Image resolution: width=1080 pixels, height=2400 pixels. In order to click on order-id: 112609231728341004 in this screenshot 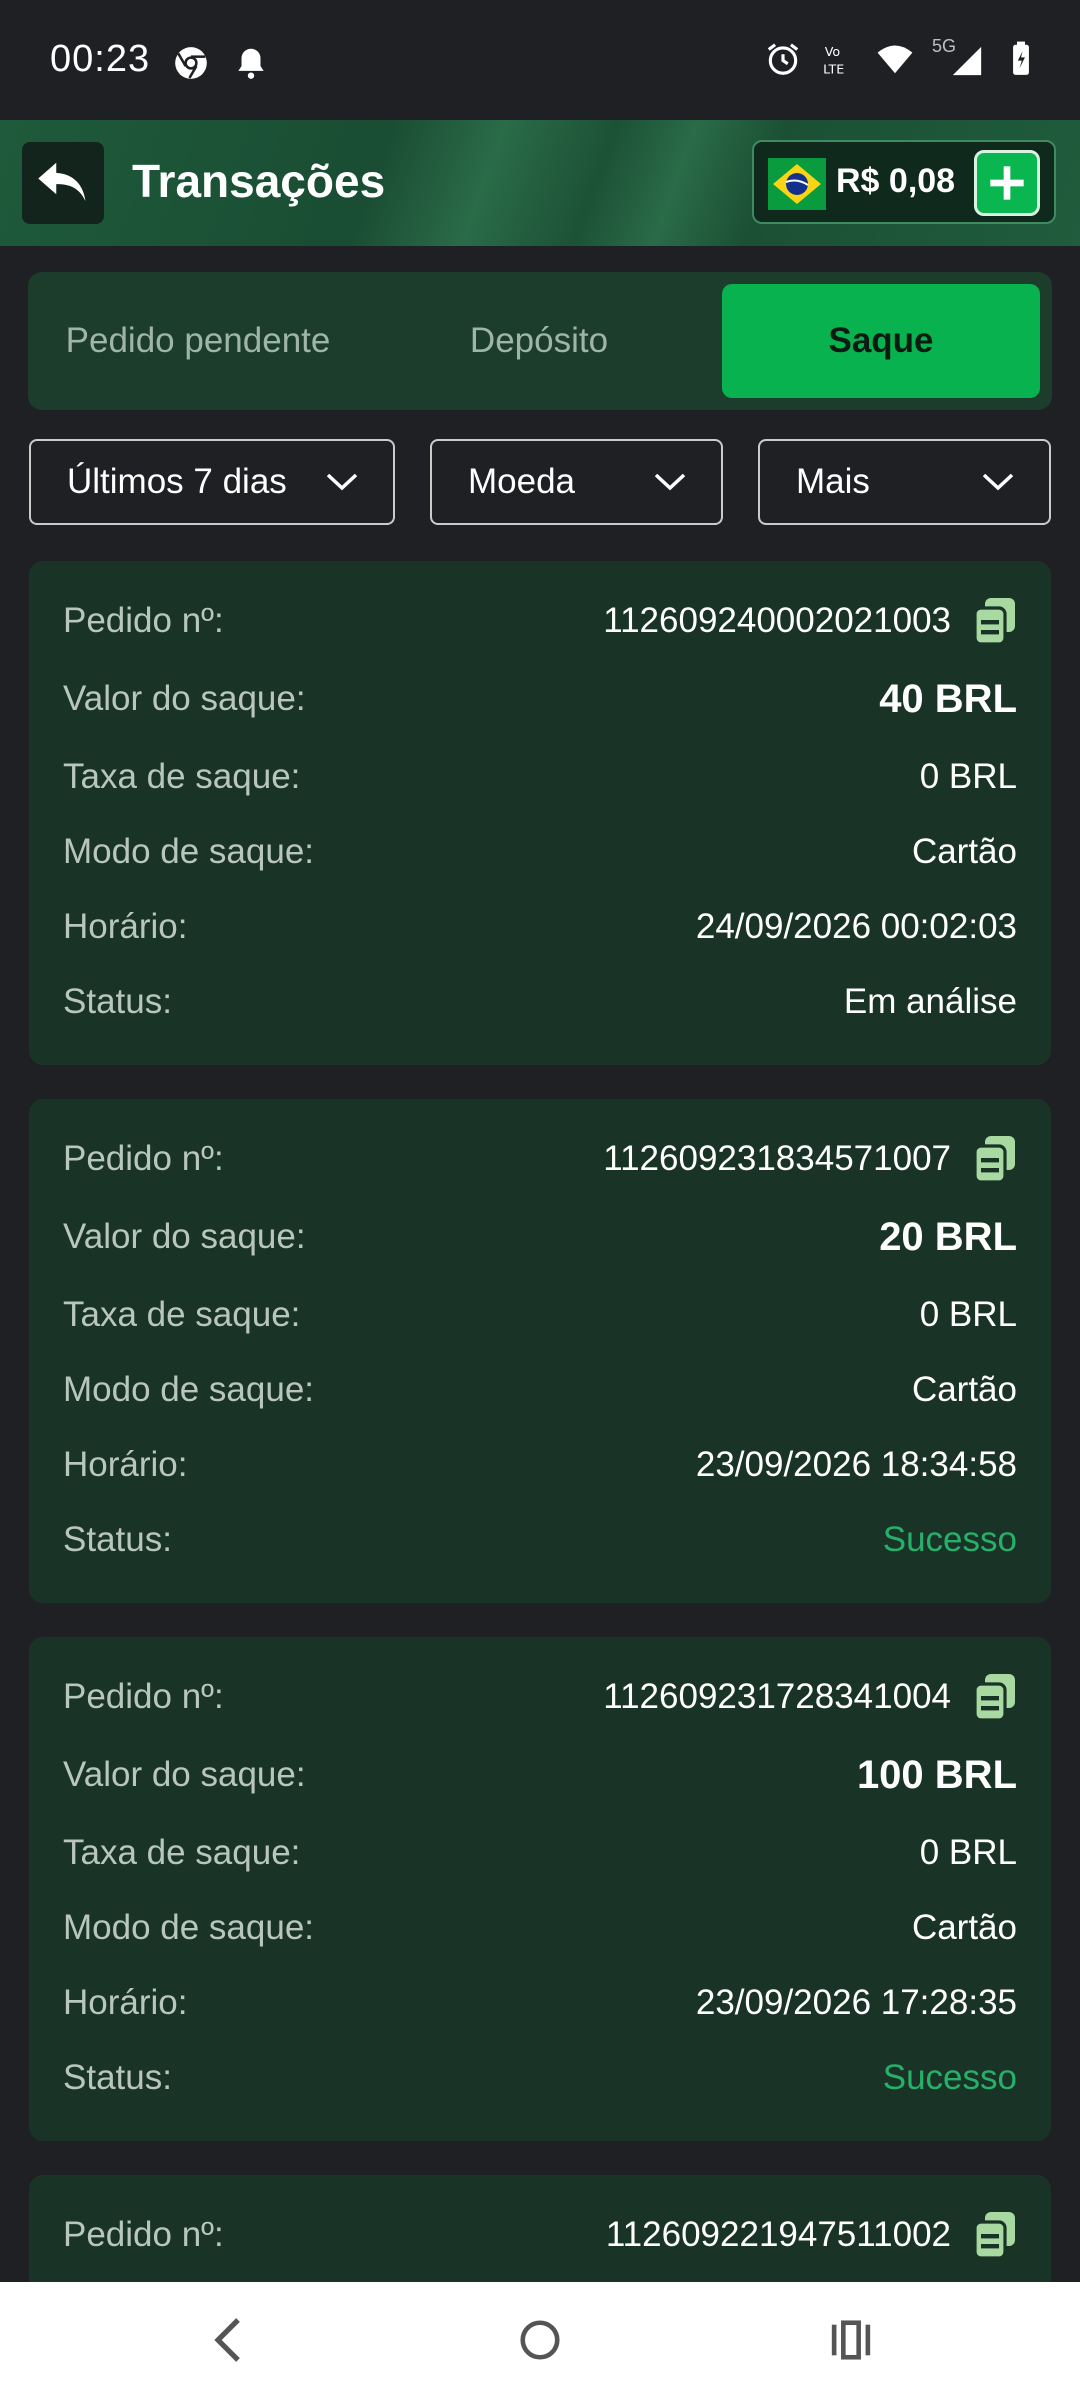, I will do `click(777, 1696)`.